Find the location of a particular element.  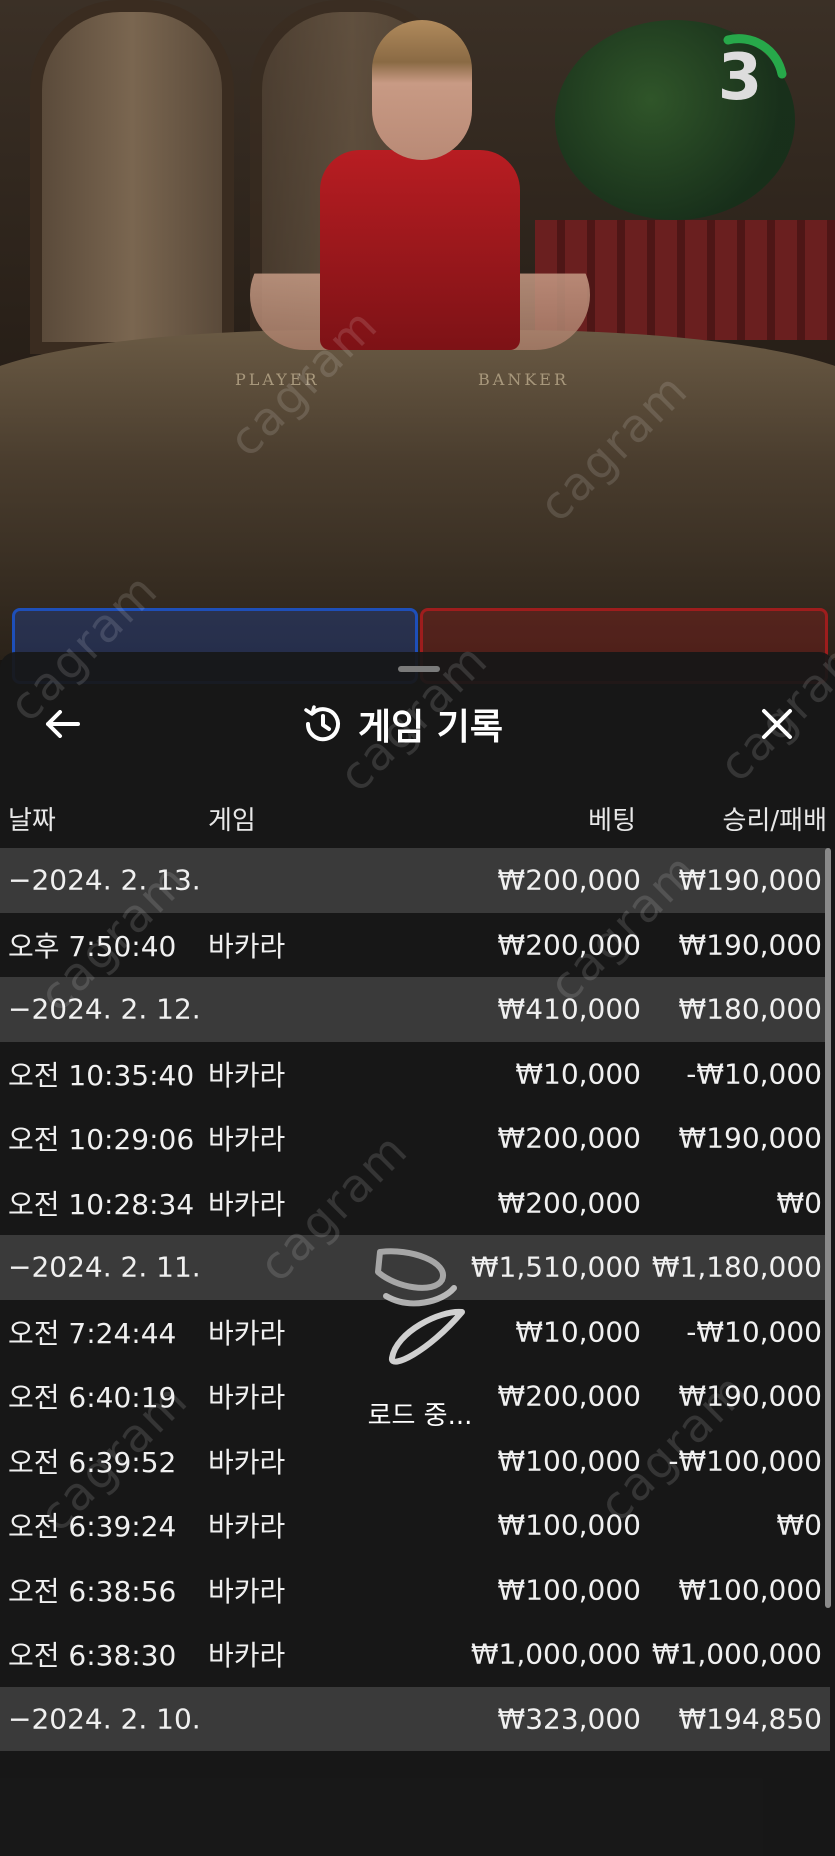

row-time: 오전 6:39:52 is located at coordinates (92, 1462).